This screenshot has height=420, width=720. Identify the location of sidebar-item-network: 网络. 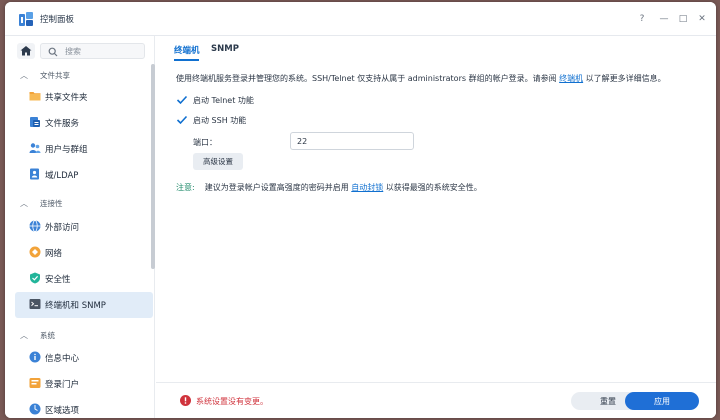
(84, 253).